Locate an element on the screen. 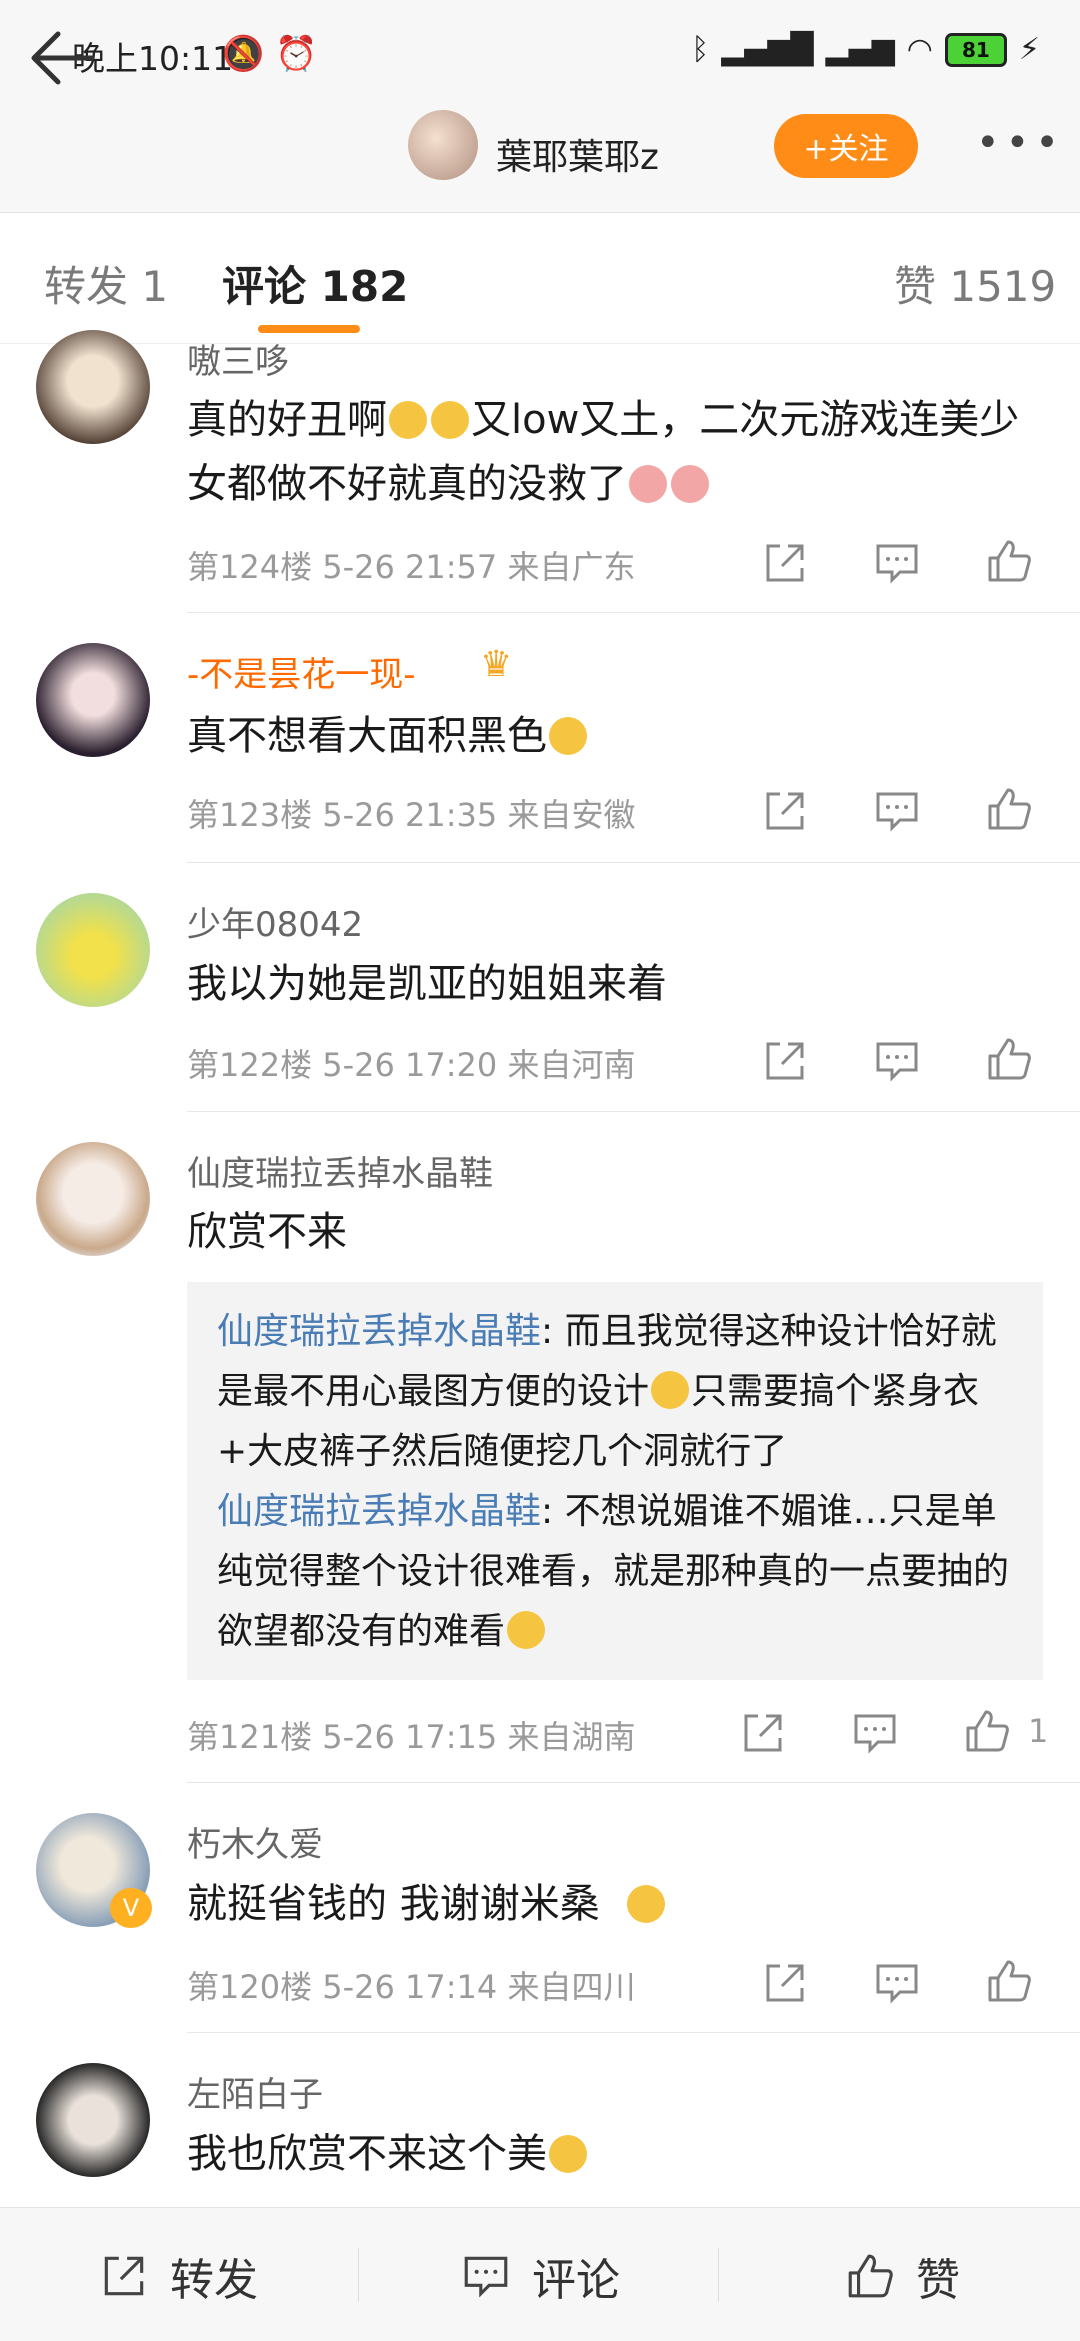 Image resolution: width=1080 pixels, height=2341 pixels. more-options-icon: ••• is located at coordinates (1017, 145).